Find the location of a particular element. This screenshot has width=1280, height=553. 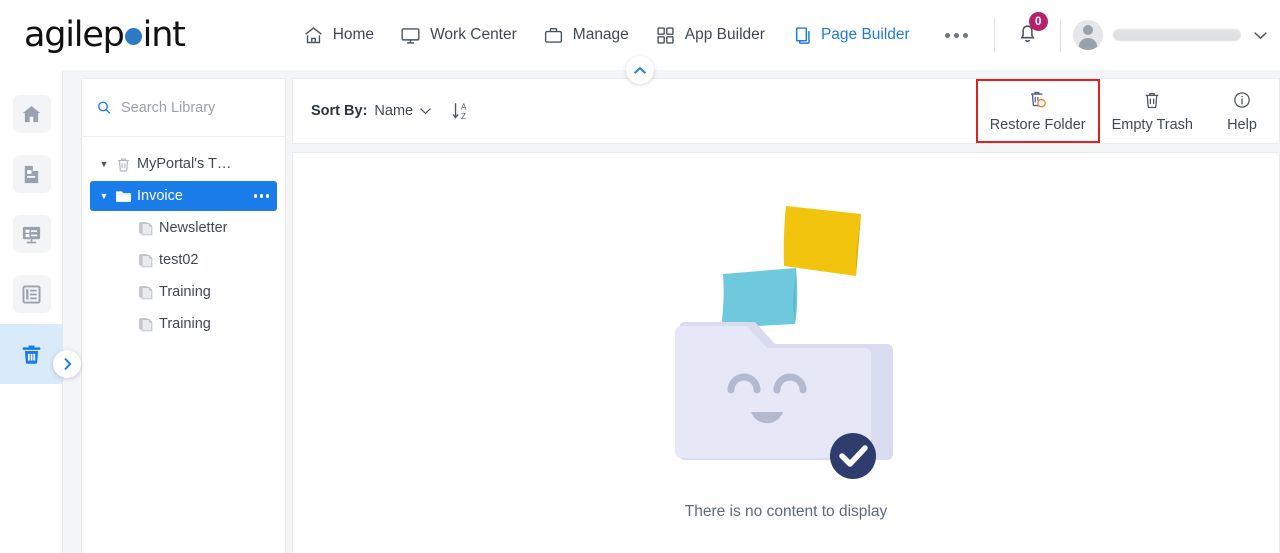

nav-overflow-menu is located at coordinates (956, 35).